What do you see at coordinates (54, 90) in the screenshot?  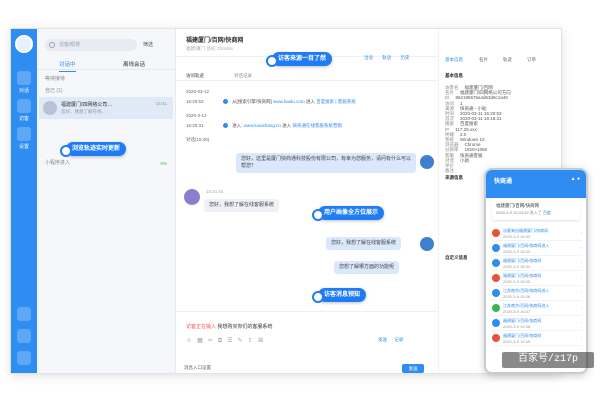 I see `group-self: 自己 (1)` at bounding box center [54, 90].